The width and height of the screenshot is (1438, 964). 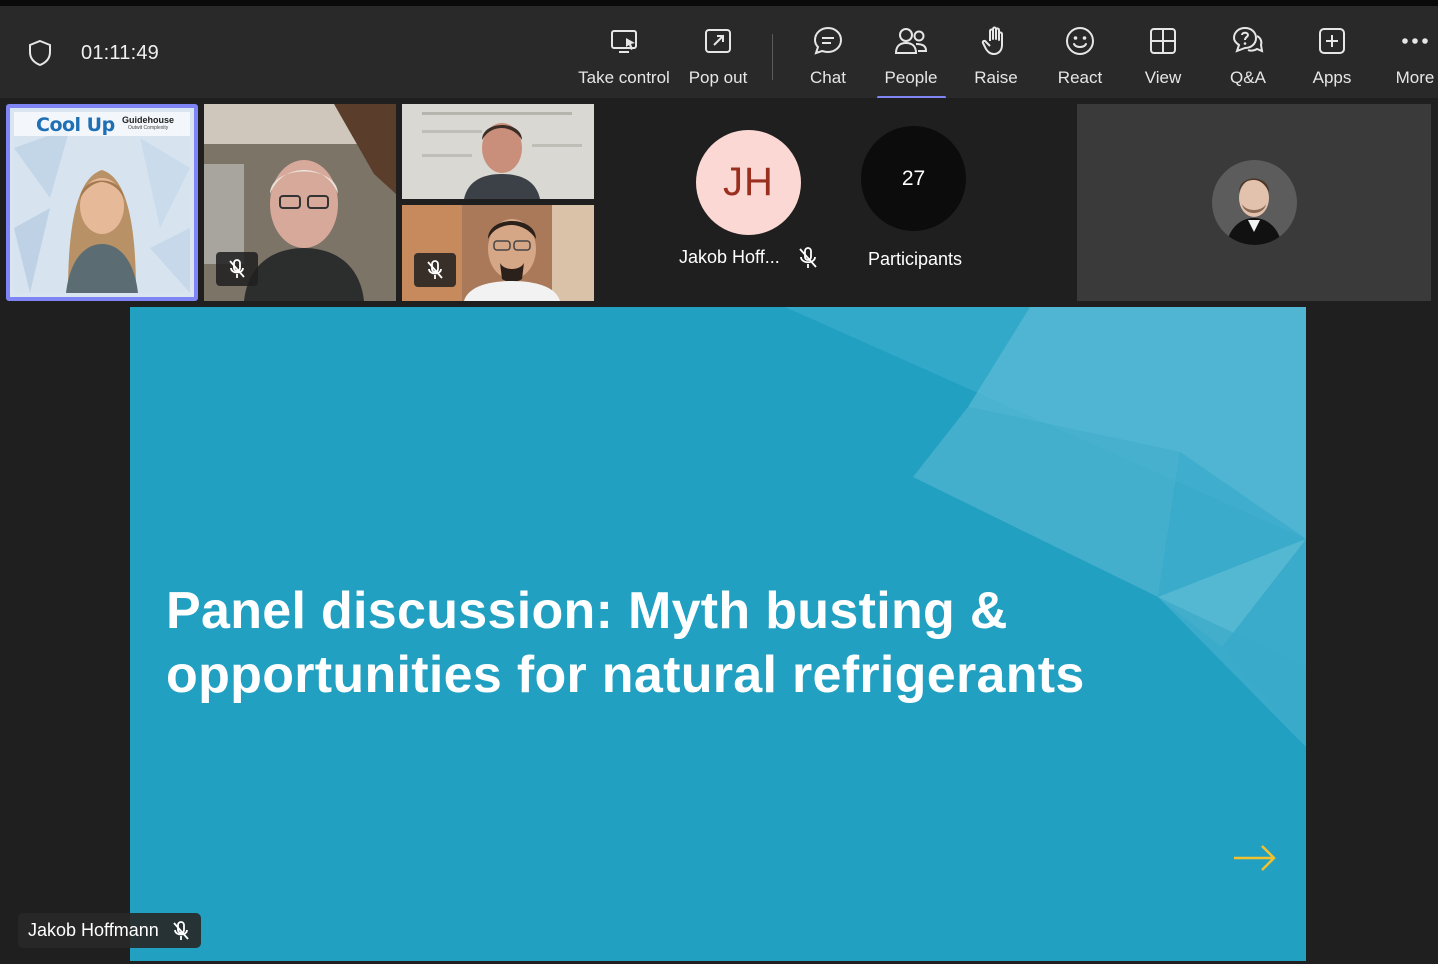 I want to click on take-control-button: Take control, so click(x=624, y=57).